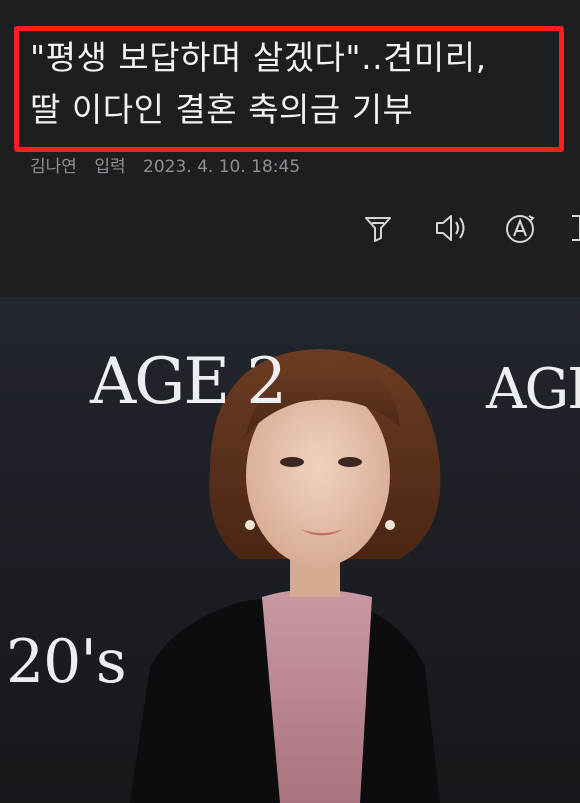  I want to click on input-label: 입력, so click(110, 167).